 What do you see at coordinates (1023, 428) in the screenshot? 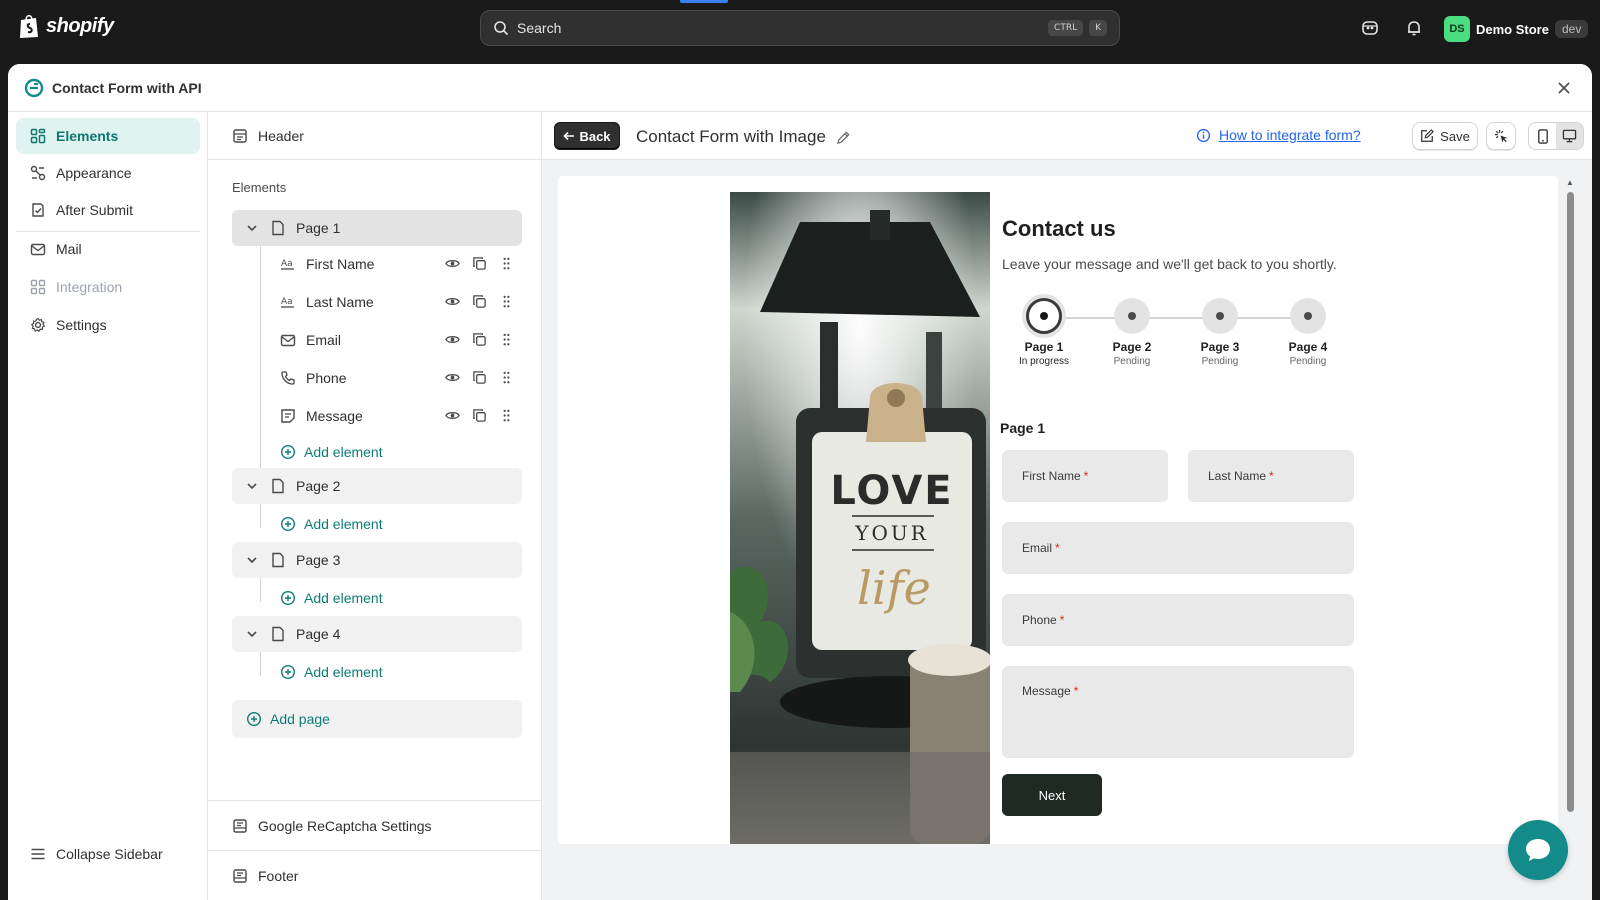
I see `current-page-heading: Page 1` at bounding box center [1023, 428].